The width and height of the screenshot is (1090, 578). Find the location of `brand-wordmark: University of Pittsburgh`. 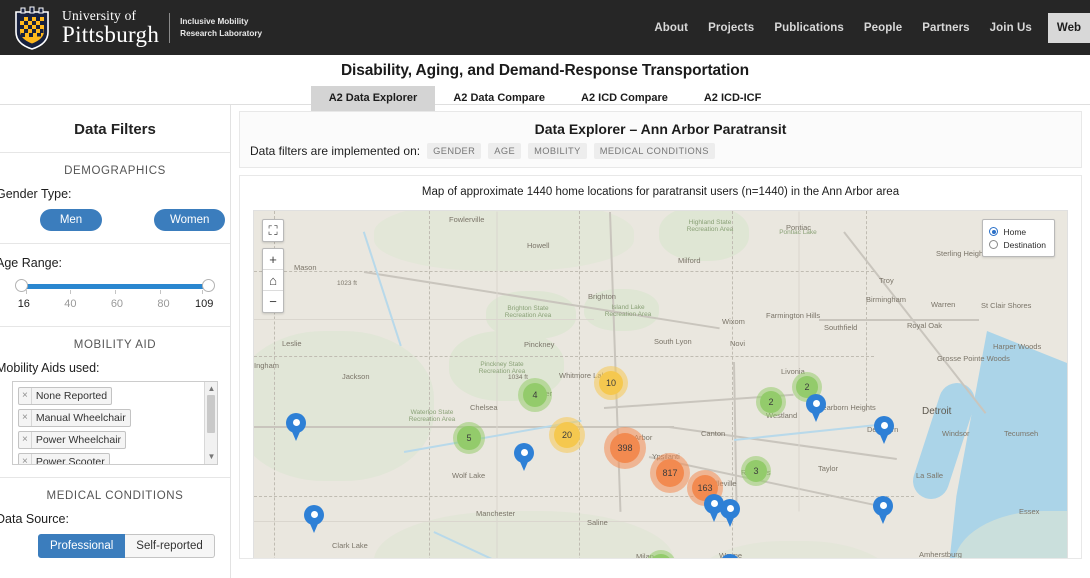

brand-wordmark: University of Pittsburgh is located at coordinates (110, 28).